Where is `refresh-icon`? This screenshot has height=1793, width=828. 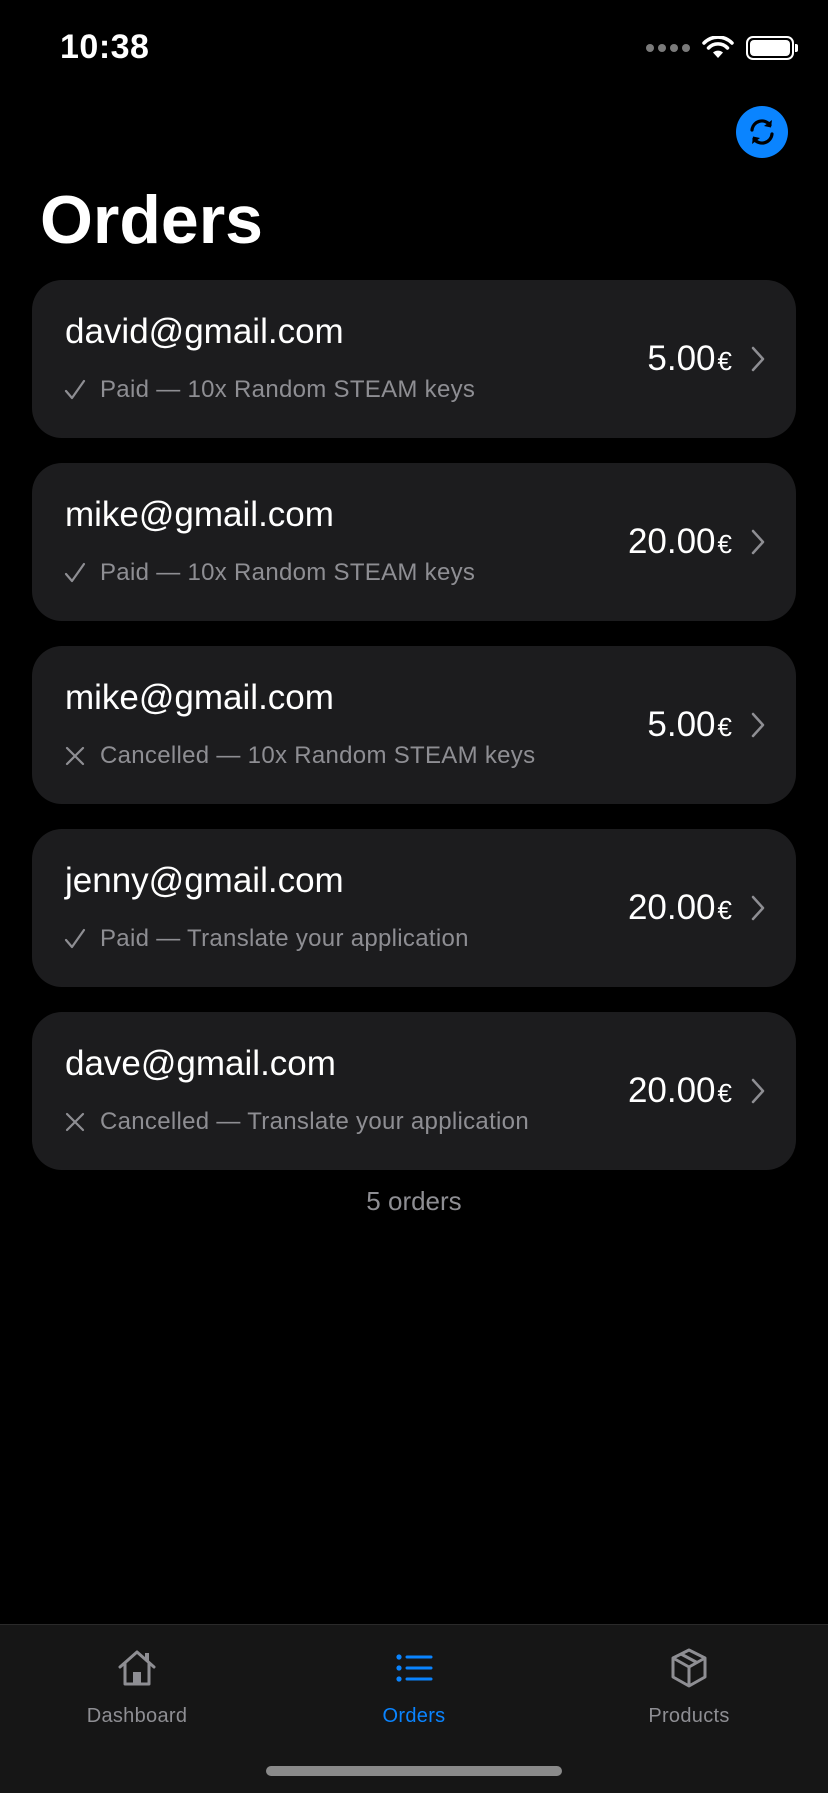 refresh-icon is located at coordinates (762, 132).